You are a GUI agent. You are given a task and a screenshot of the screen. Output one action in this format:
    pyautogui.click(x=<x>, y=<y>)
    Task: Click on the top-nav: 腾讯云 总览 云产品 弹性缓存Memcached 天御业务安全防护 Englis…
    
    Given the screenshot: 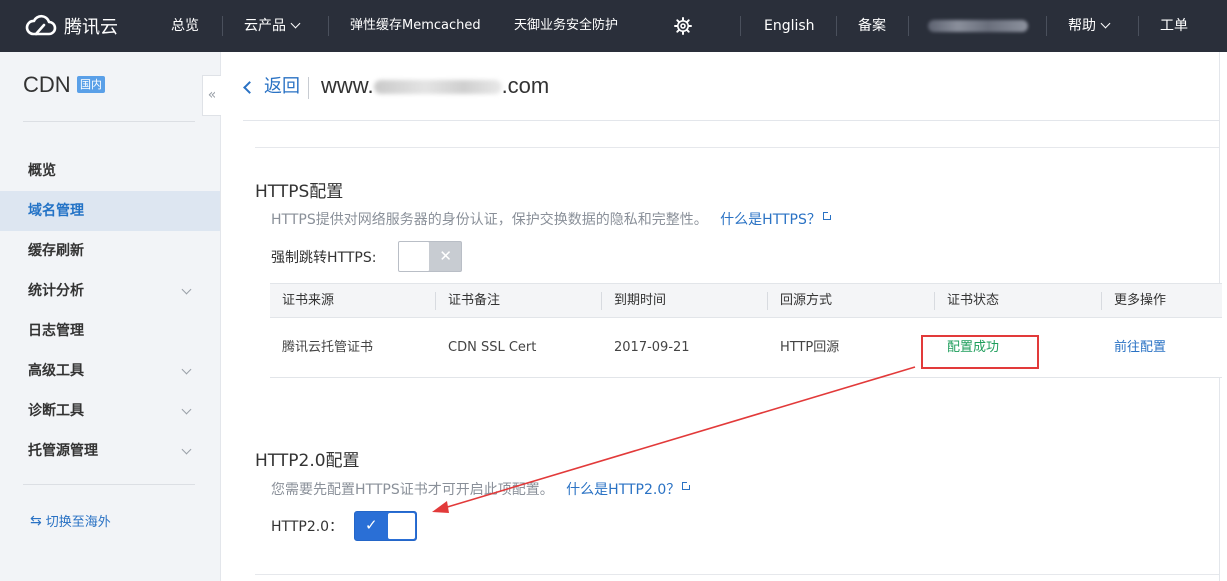 What is the action you would take?
    pyautogui.click(x=613, y=26)
    